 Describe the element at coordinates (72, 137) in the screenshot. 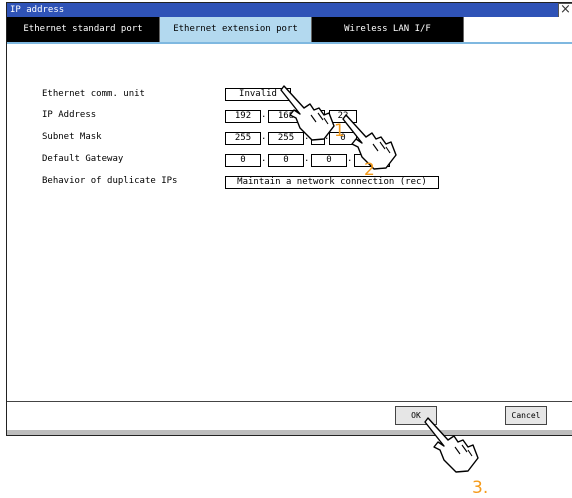

I see `subnet-mask-label: Subnet Mask` at that location.